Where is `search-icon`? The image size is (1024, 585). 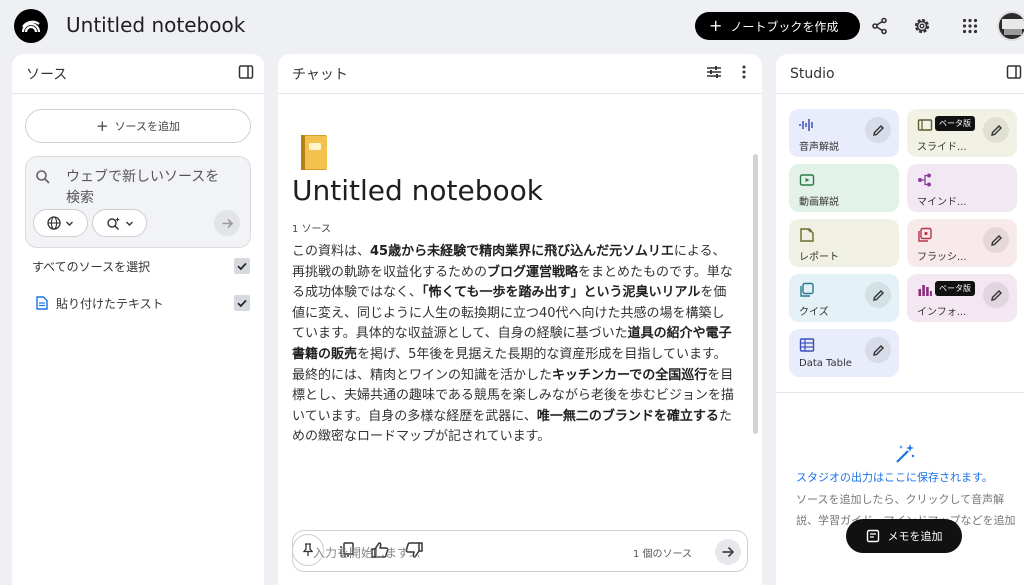
search-icon is located at coordinates (43, 177).